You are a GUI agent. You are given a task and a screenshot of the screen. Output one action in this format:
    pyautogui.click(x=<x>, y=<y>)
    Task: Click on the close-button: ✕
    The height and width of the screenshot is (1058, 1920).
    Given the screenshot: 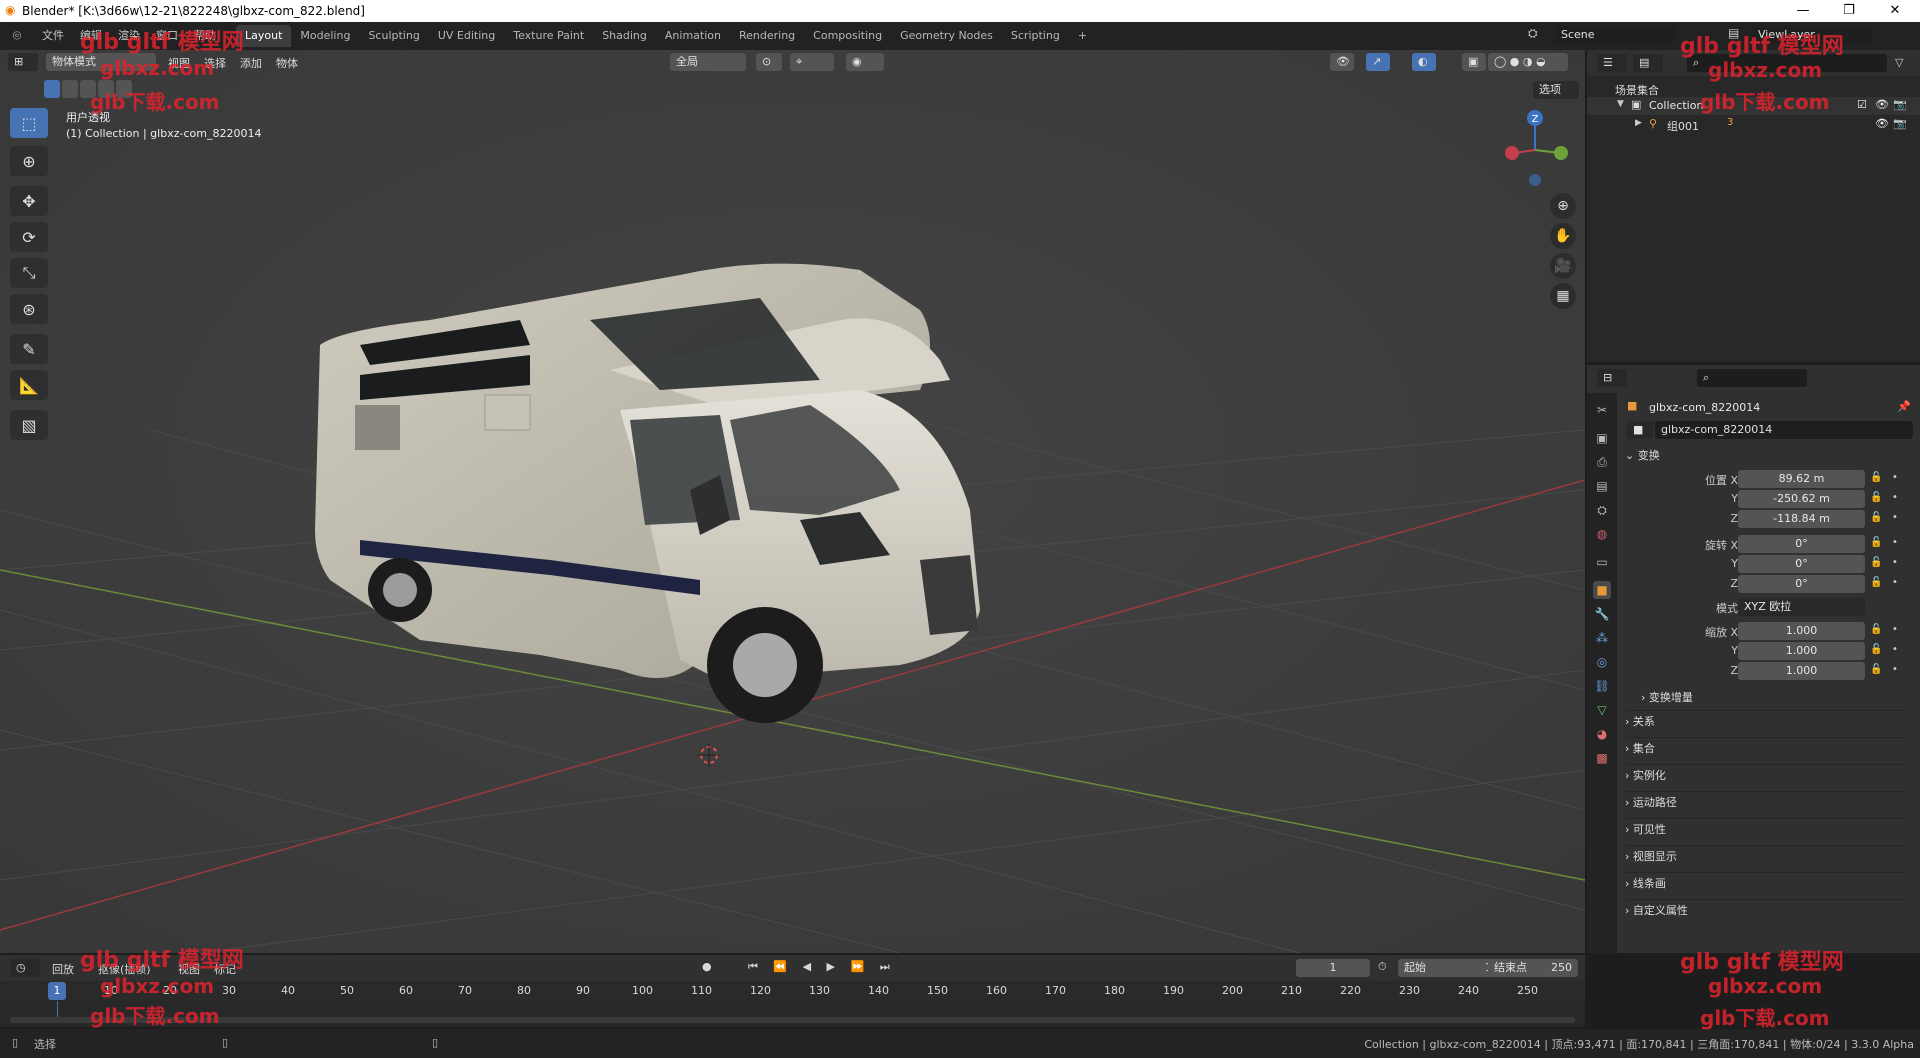 What is the action you would take?
    pyautogui.click(x=1895, y=11)
    